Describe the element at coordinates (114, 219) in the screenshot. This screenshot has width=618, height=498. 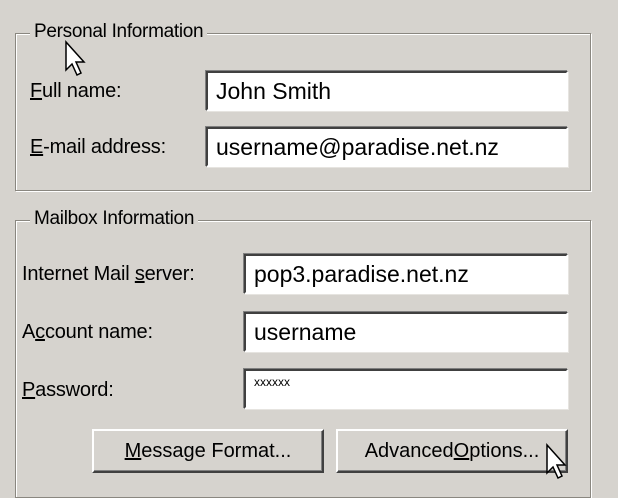
I see `mailbox-information-legend: Mailbox Information` at that location.